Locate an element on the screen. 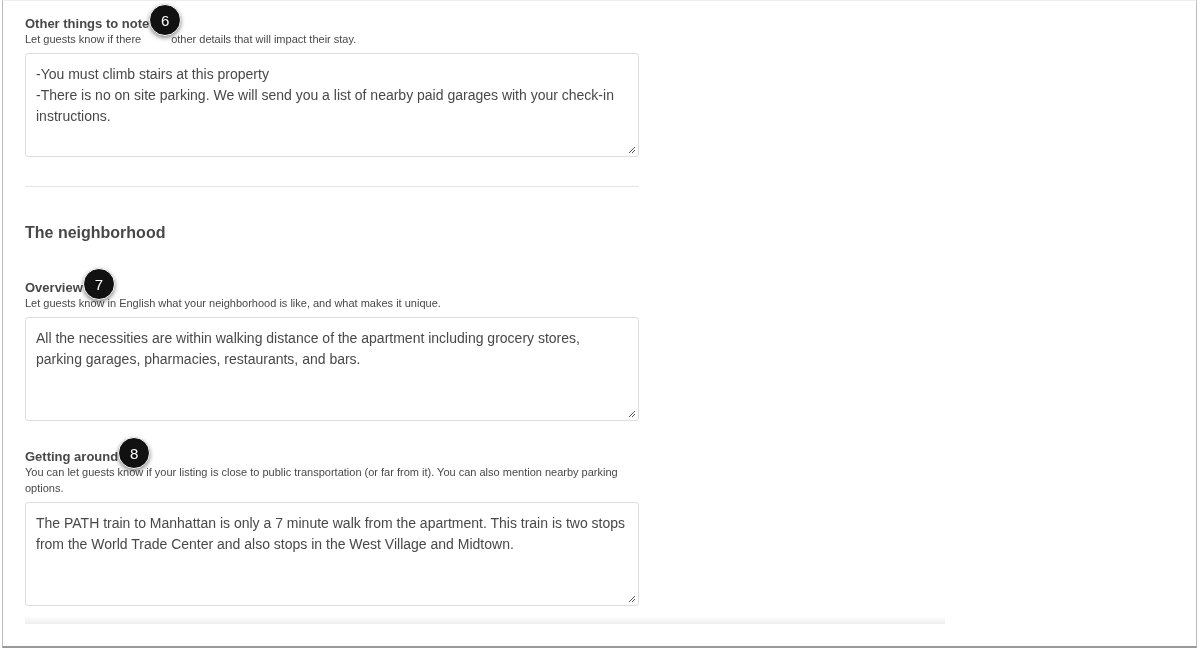 Image resolution: width=1201 pixels, height=652 pixels. section-heading: The neighborhood is located at coordinates (96, 233).